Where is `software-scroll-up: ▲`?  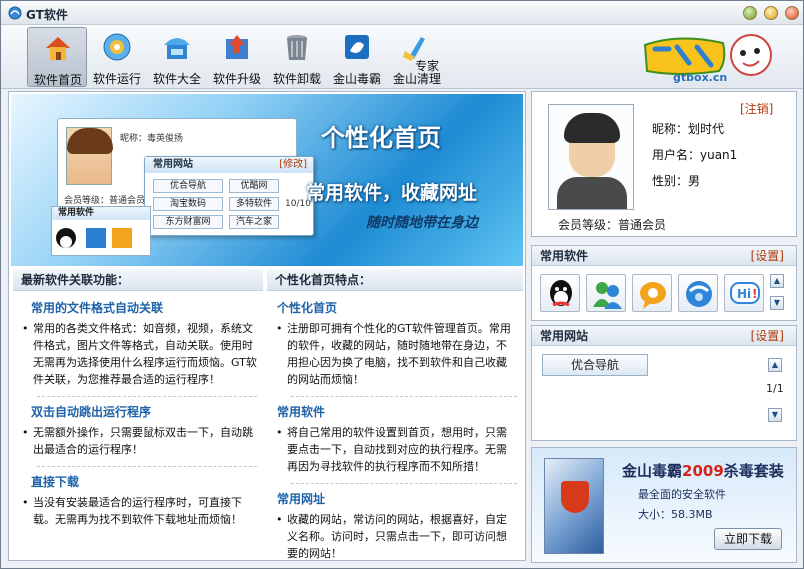 software-scroll-up: ▲ is located at coordinates (777, 281).